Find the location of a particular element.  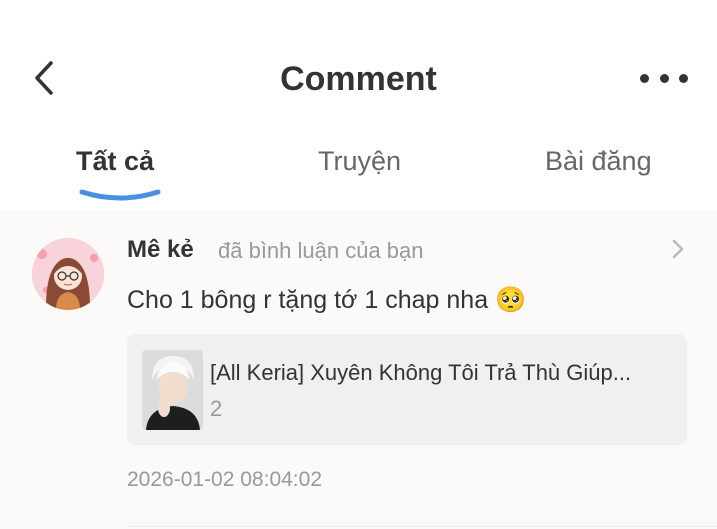

timestamp: 2026-01-02 08:04:02 is located at coordinates (224, 479).